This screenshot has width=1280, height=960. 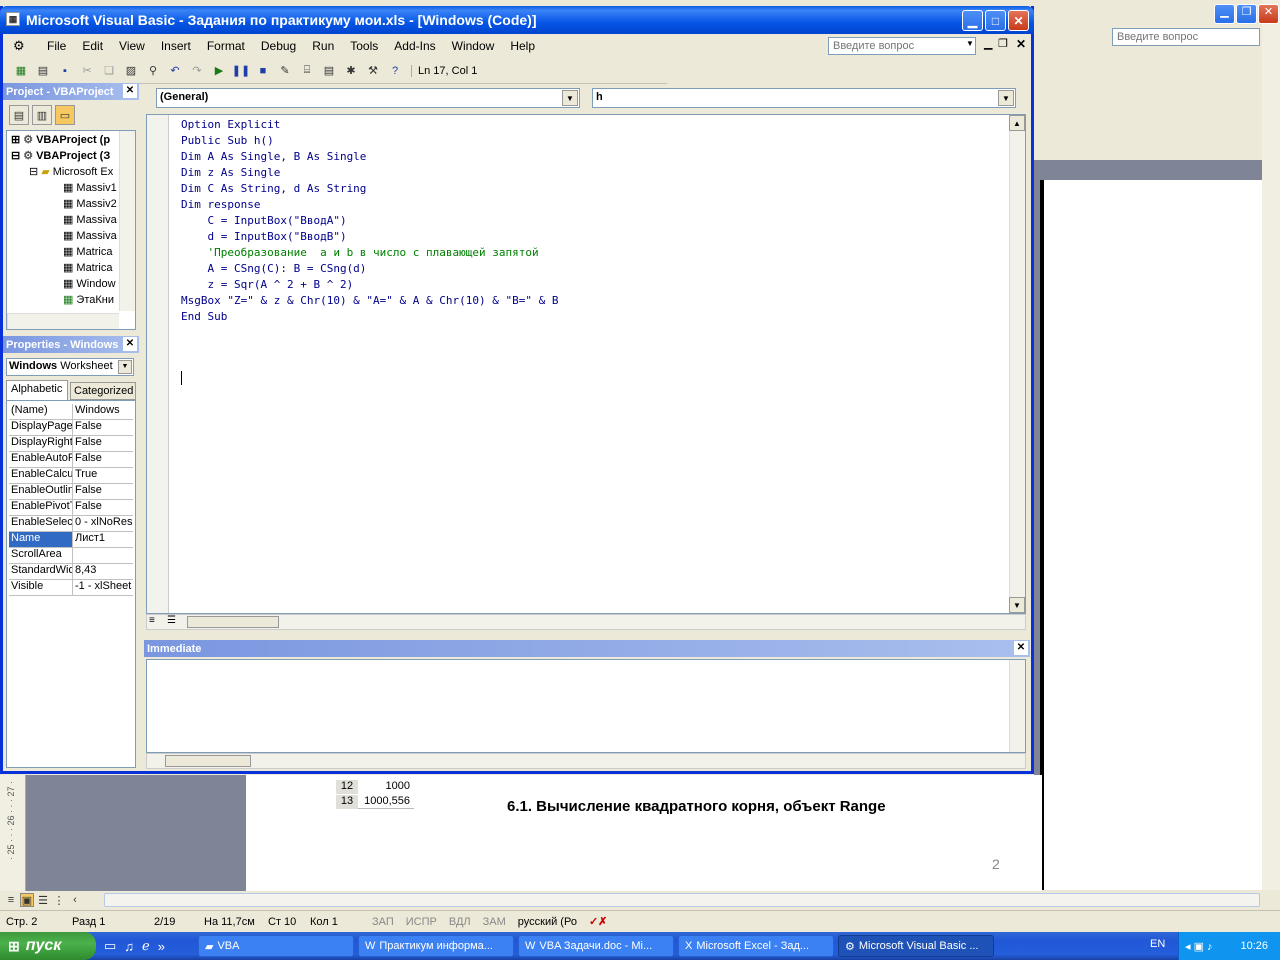 I want to click on property-row: EnablePivotT False, so click(x=71, y=508).